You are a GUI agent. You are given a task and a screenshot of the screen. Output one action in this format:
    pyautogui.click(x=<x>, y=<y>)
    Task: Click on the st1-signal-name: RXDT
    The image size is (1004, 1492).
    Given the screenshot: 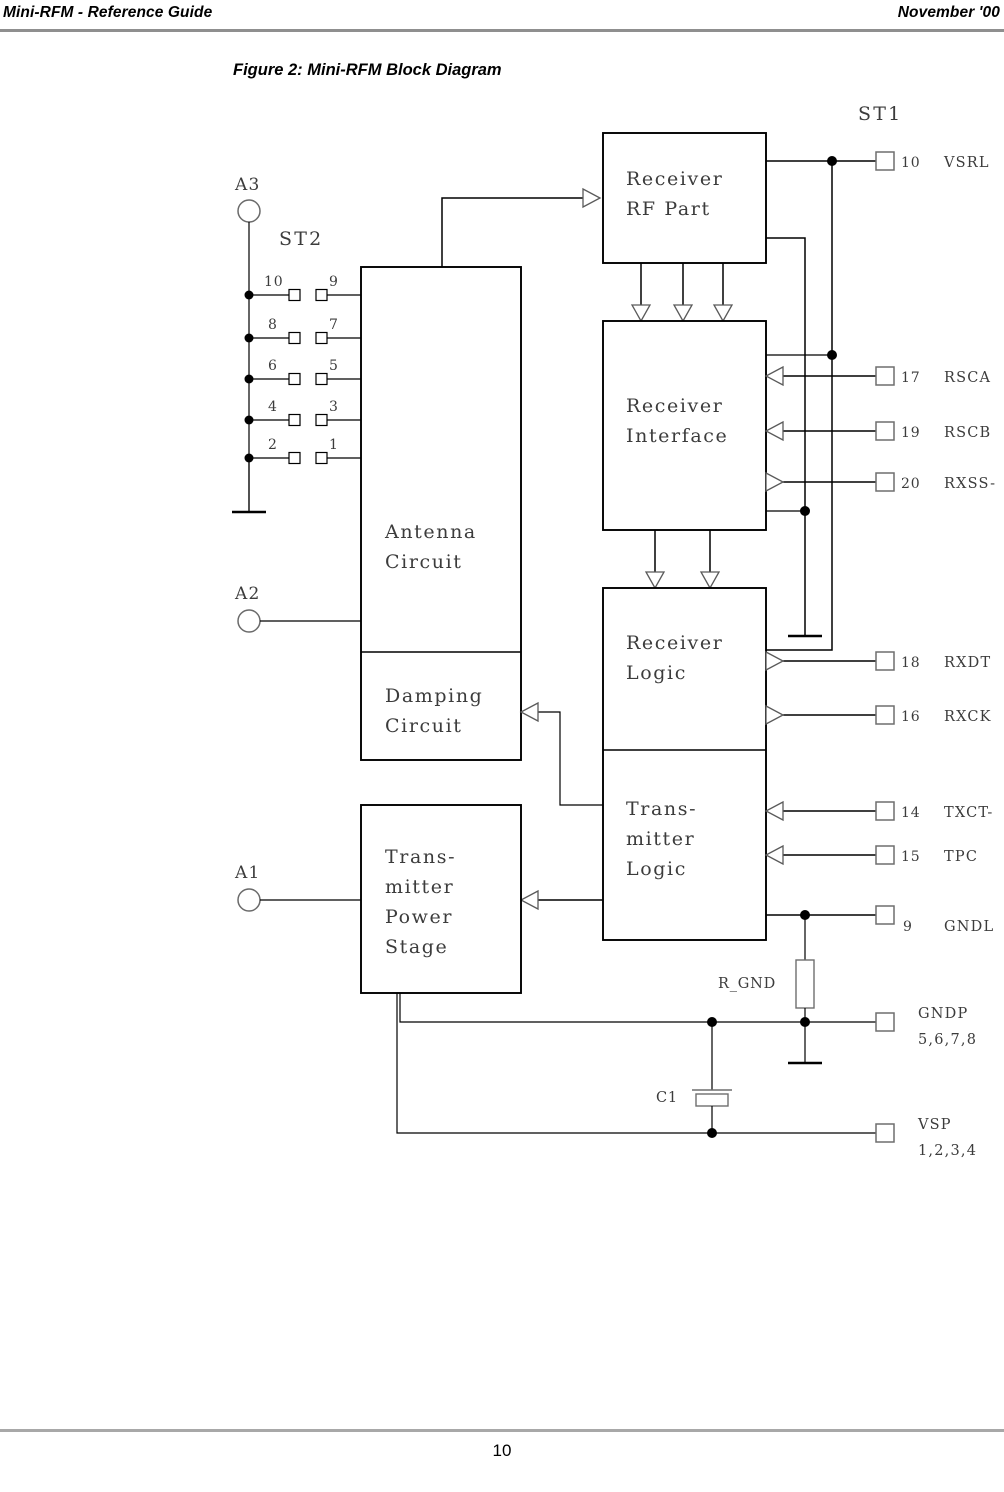 What is the action you would take?
    pyautogui.click(x=967, y=663)
    